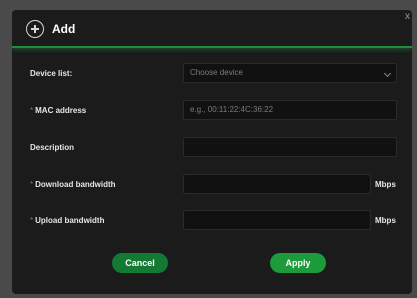 This screenshot has width=417, height=298. What do you see at coordinates (290, 73) in the screenshot?
I see `device-list-select: Choose device` at bounding box center [290, 73].